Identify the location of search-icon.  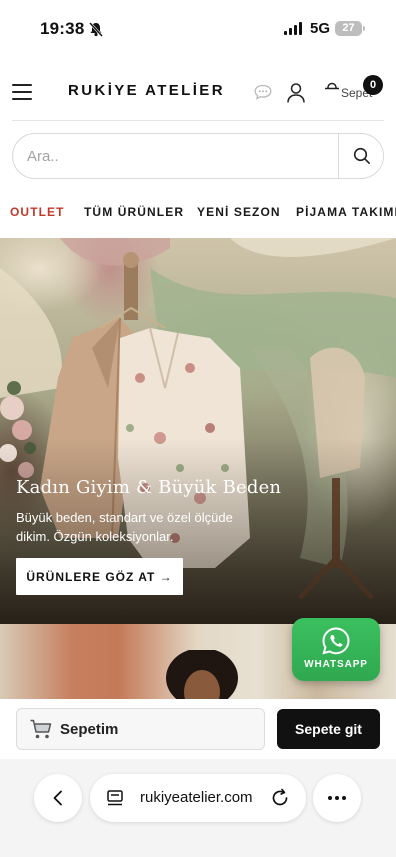
(361, 156).